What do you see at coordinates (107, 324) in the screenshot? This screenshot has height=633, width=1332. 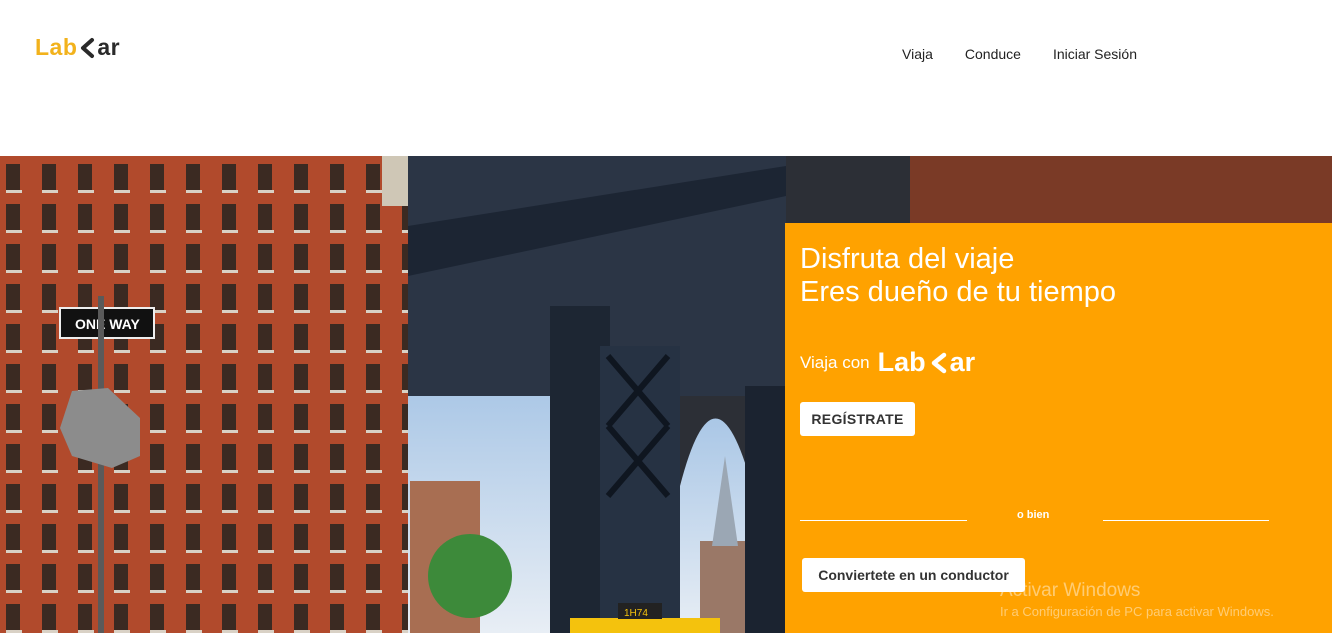 I see `one-way-sign-text: ONE WAY` at bounding box center [107, 324].